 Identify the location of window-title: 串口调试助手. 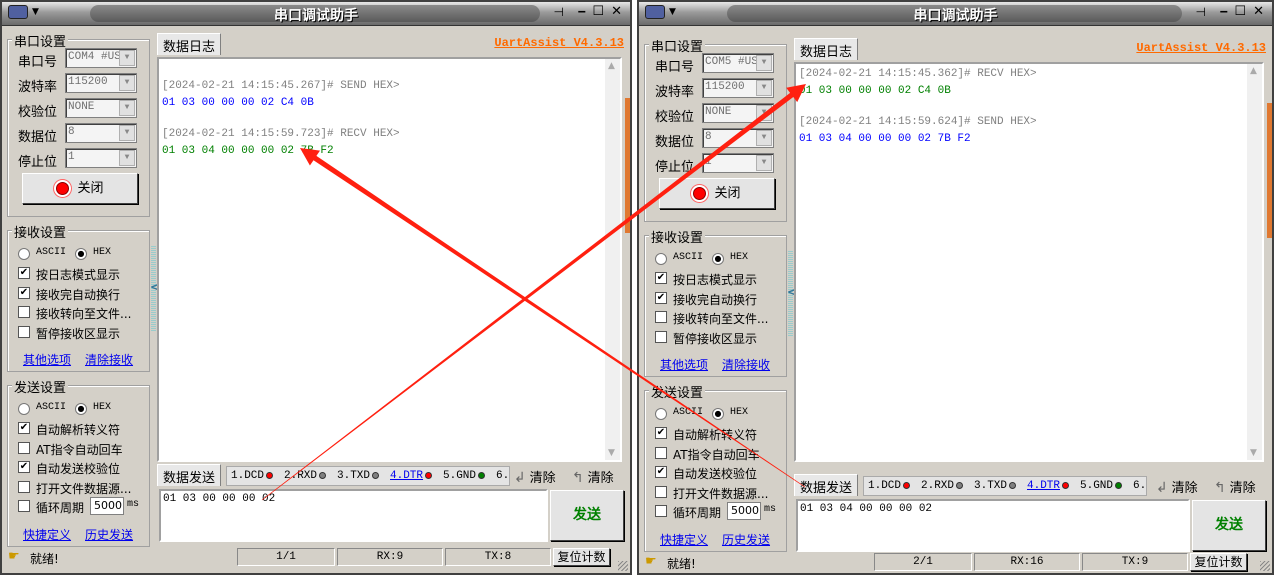
(955, 16).